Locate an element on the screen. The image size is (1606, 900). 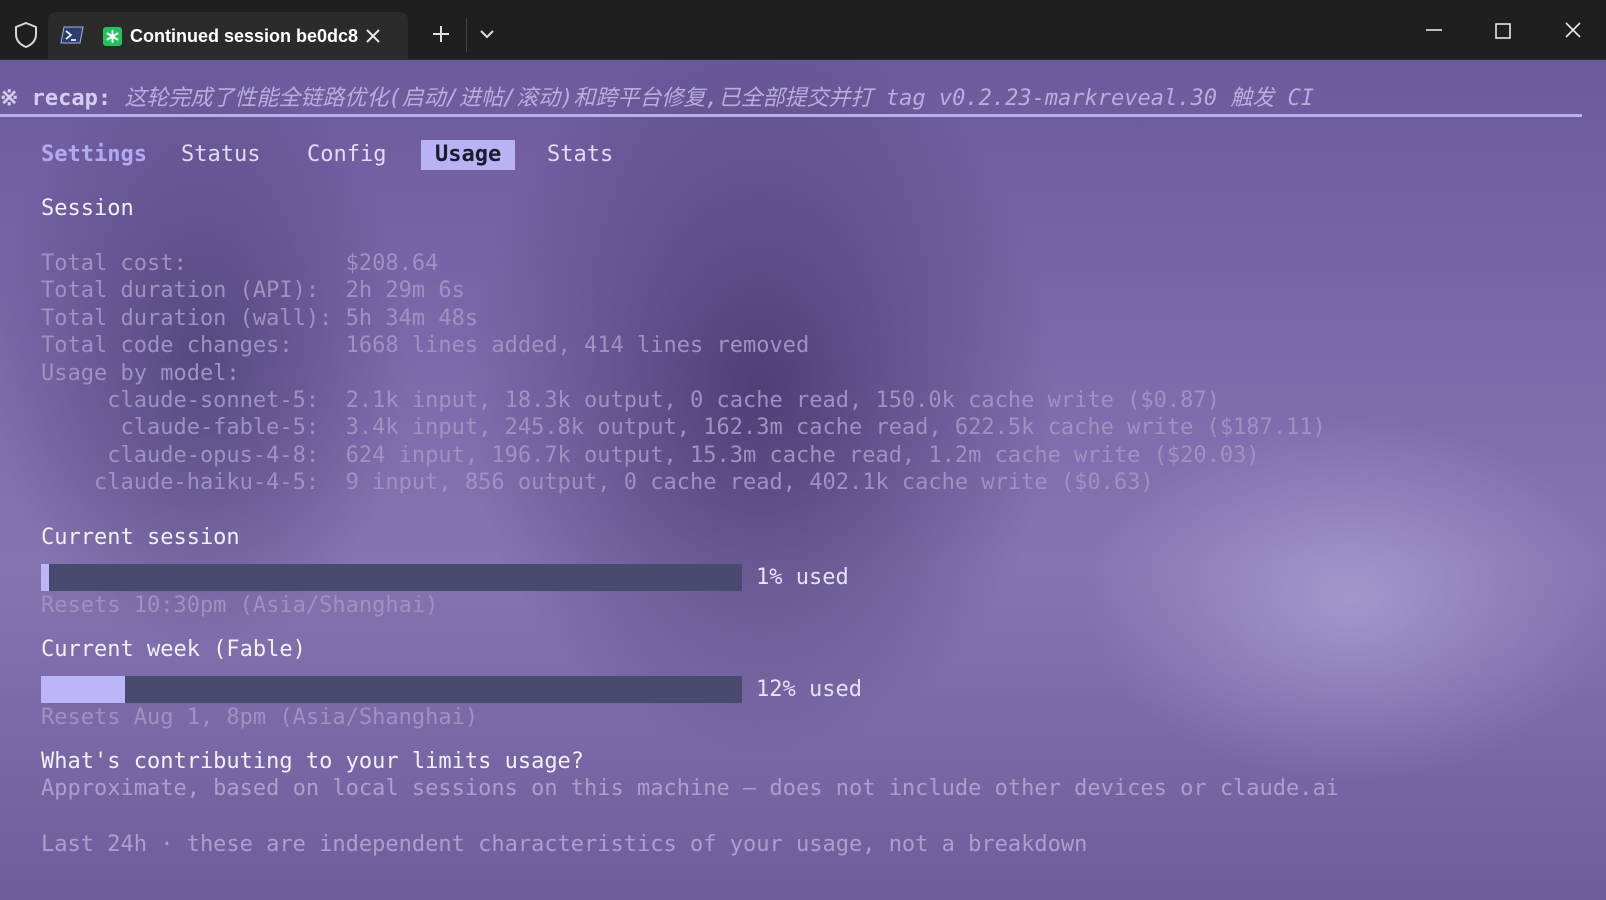
current-week-title: Current week (Fable) is located at coordinates (173, 649).